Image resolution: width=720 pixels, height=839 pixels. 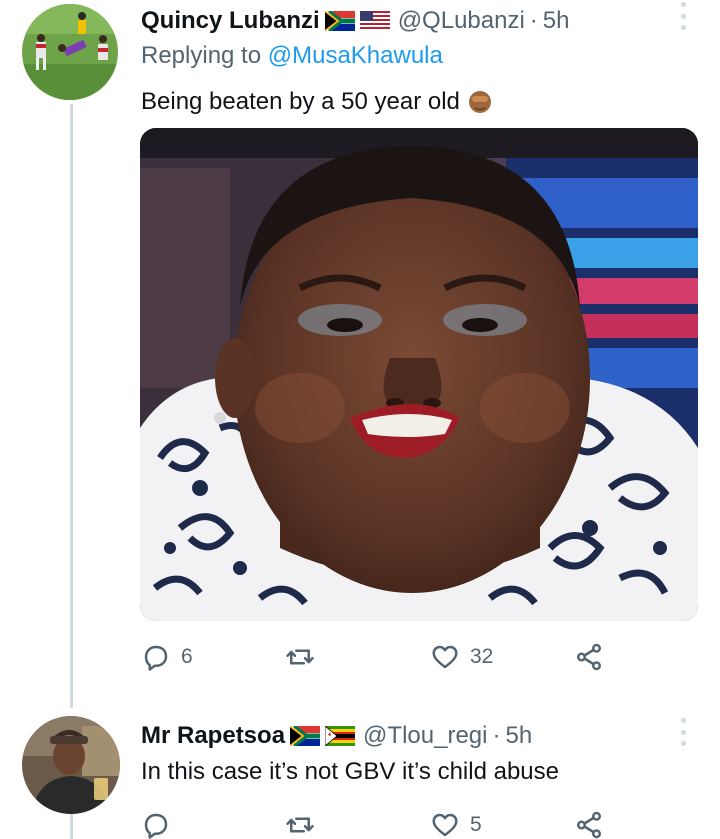 What do you see at coordinates (230, 21) in the screenshot?
I see `display-name: Quincy Lubanzi` at bounding box center [230, 21].